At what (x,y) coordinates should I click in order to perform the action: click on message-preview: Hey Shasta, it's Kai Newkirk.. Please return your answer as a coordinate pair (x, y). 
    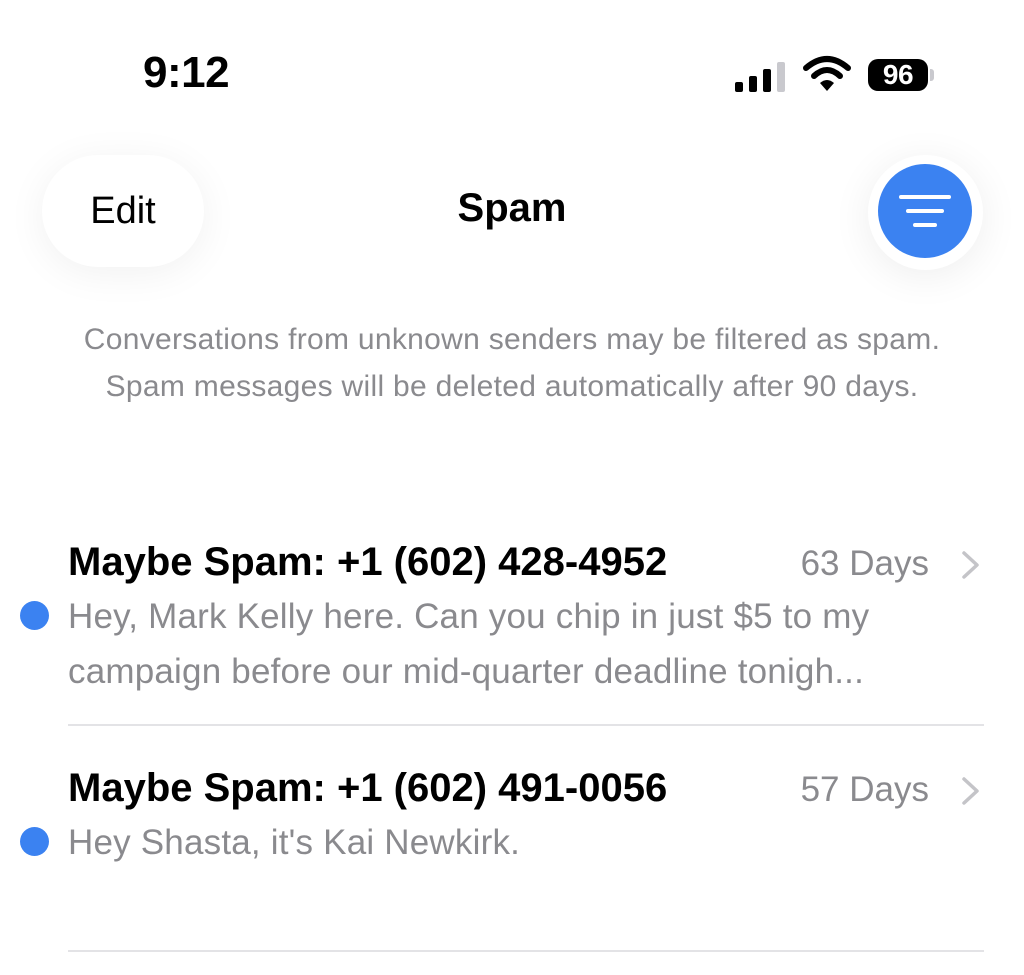
    Looking at the image, I should click on (294, 842).